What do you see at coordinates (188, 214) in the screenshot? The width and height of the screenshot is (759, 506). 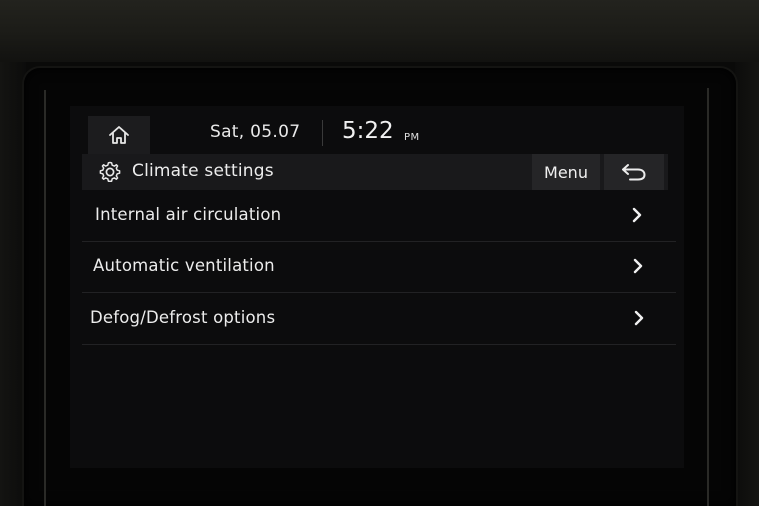 I see `list-item-label: Internal air circulation` at bounding box center [188, 214].